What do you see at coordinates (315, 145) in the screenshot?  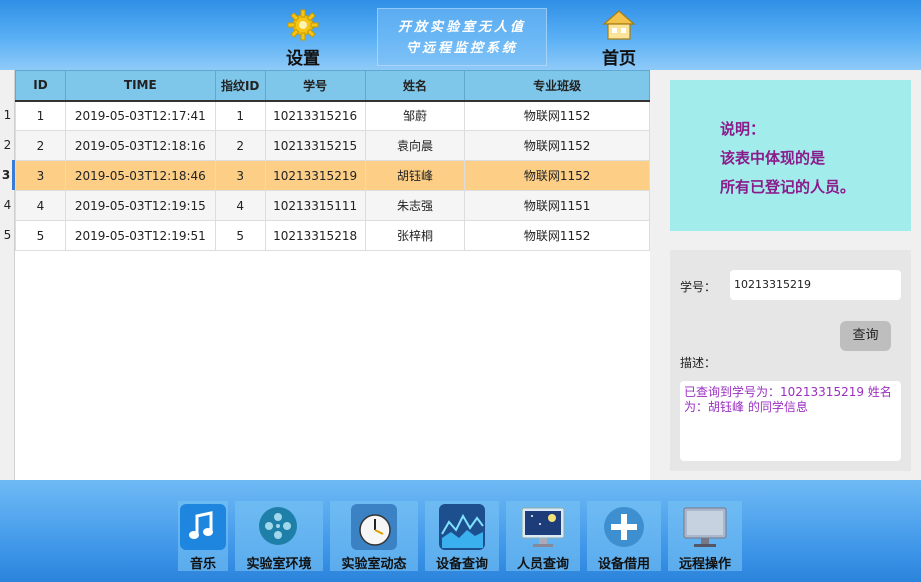 I see `cell-student-id: 10213315215` at bounding box center [315, 145].